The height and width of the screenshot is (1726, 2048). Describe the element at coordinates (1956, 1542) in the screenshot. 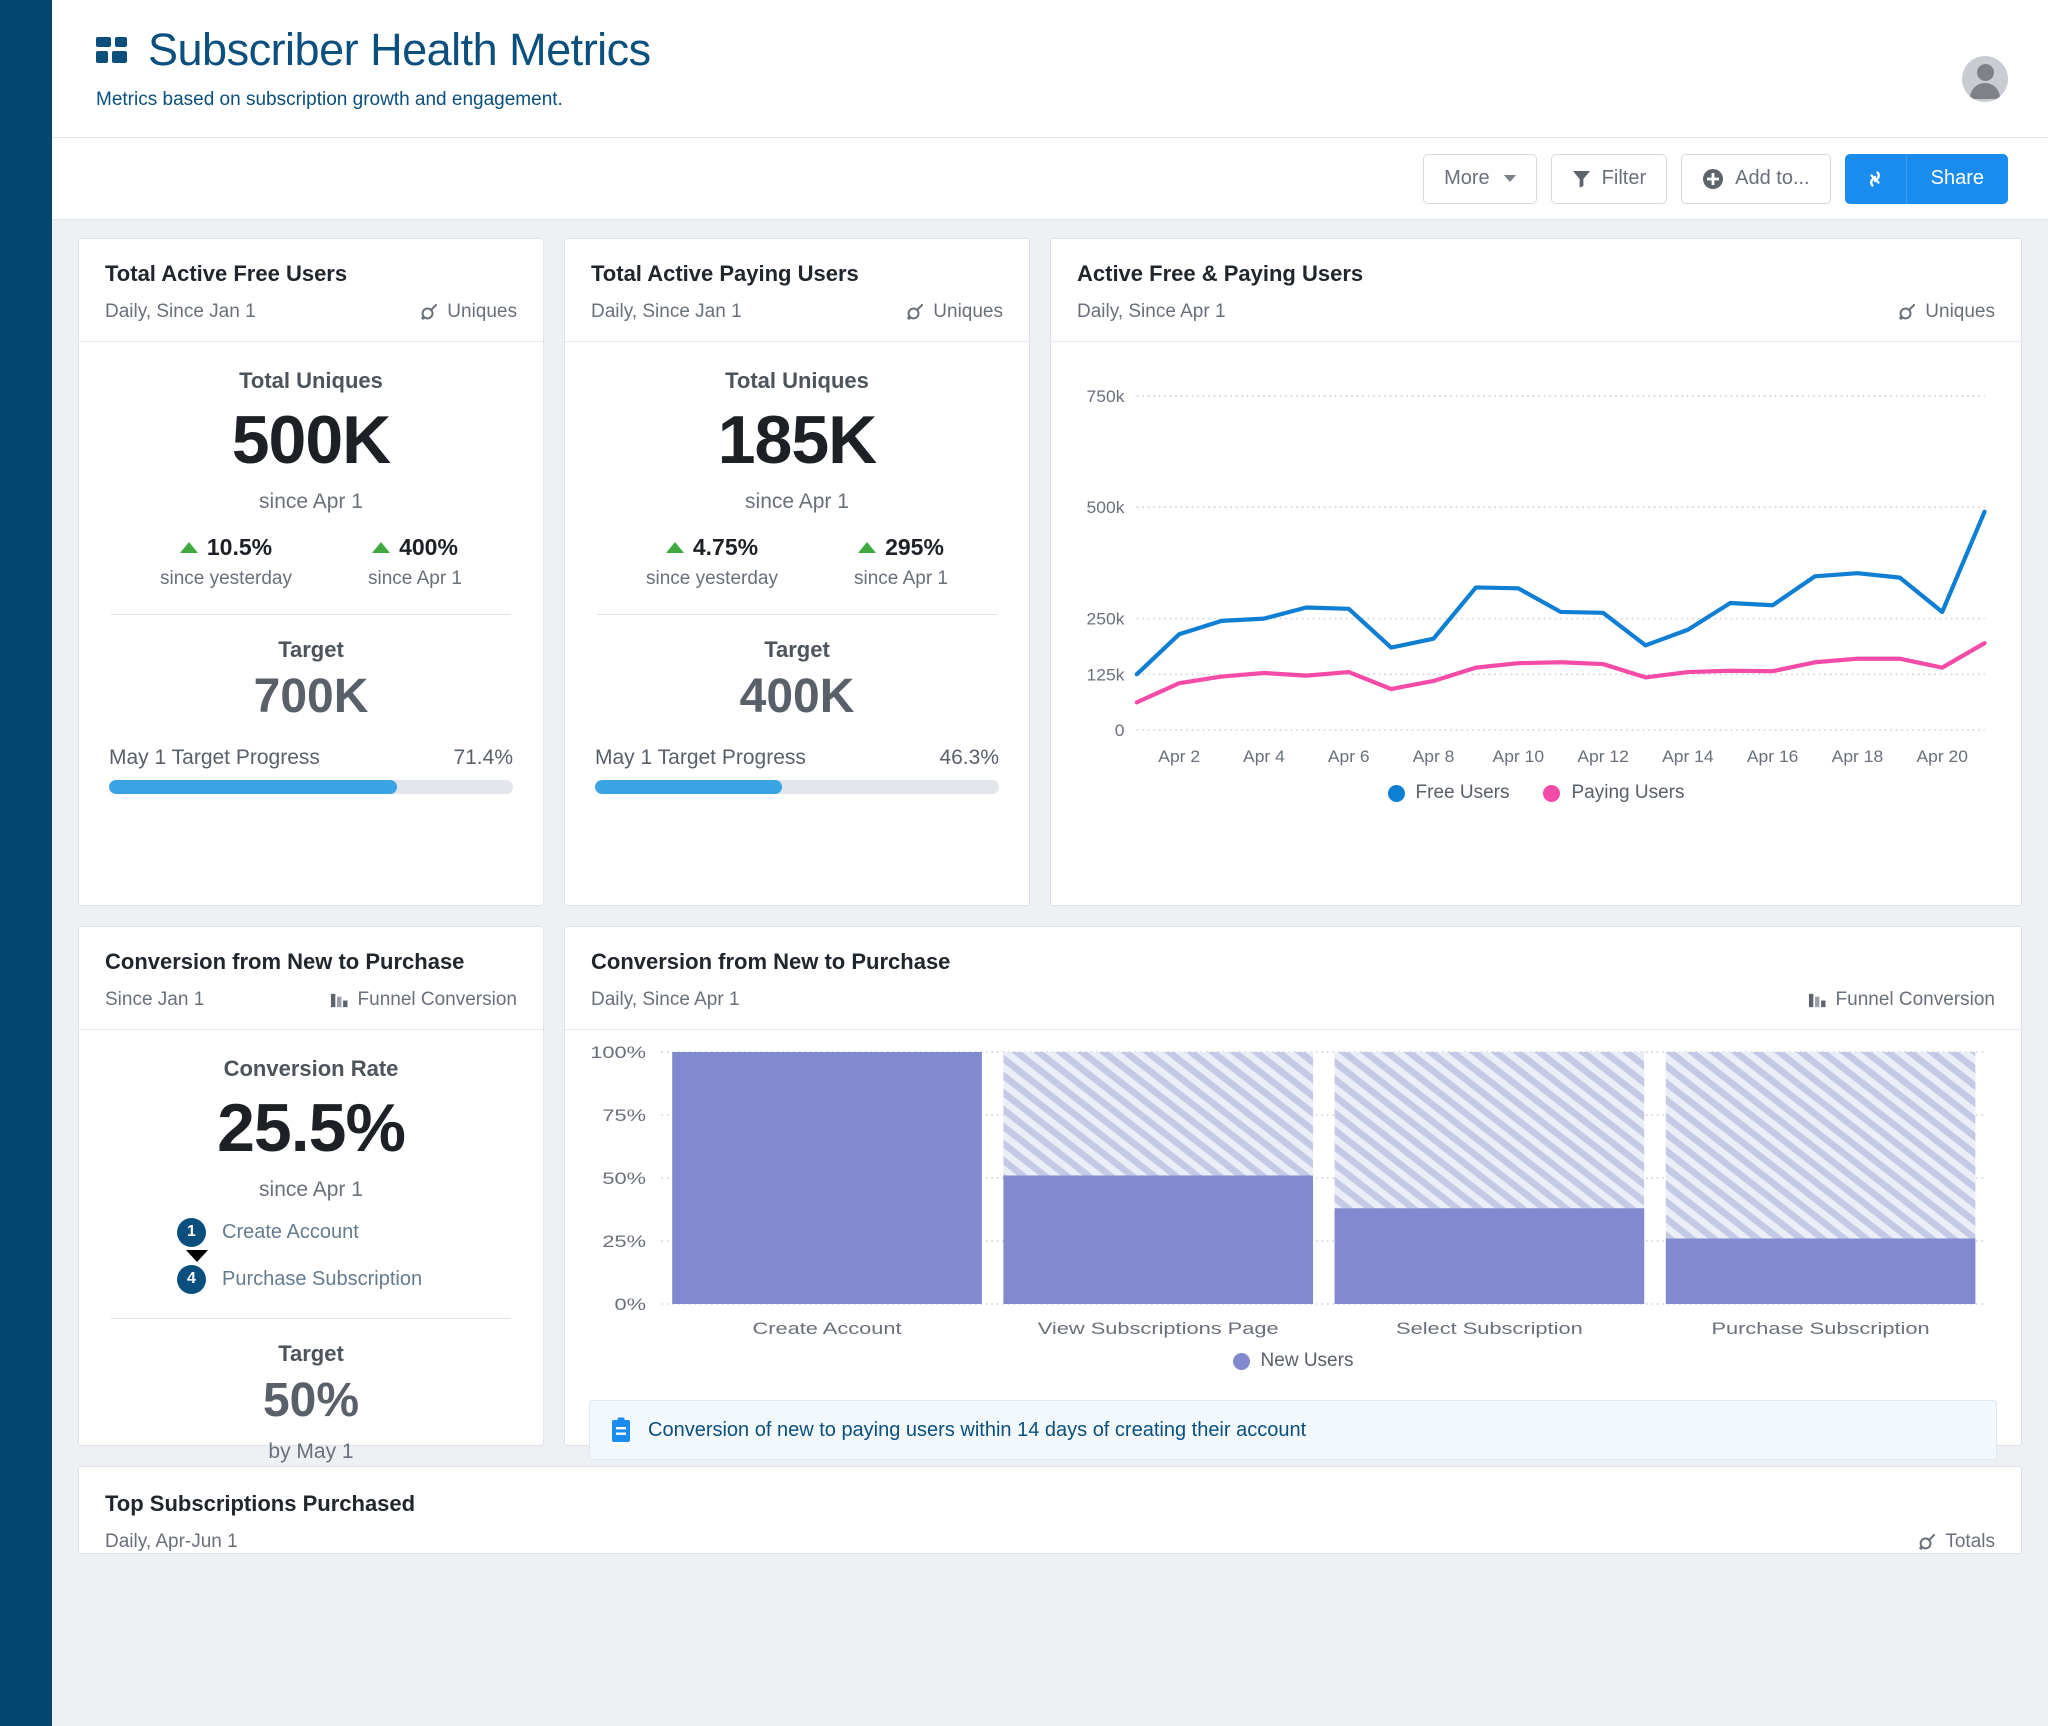

I see `card-tag: Totals` at that location.